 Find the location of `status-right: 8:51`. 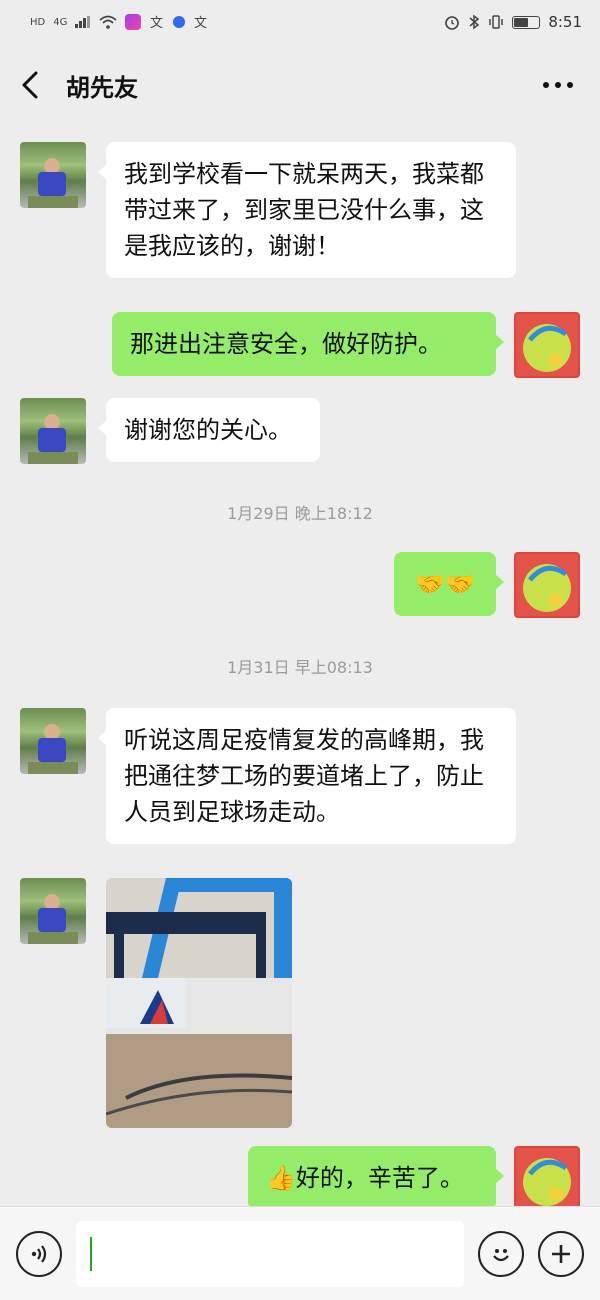

status-right: 8:51 is located at coordinates (513, 22).